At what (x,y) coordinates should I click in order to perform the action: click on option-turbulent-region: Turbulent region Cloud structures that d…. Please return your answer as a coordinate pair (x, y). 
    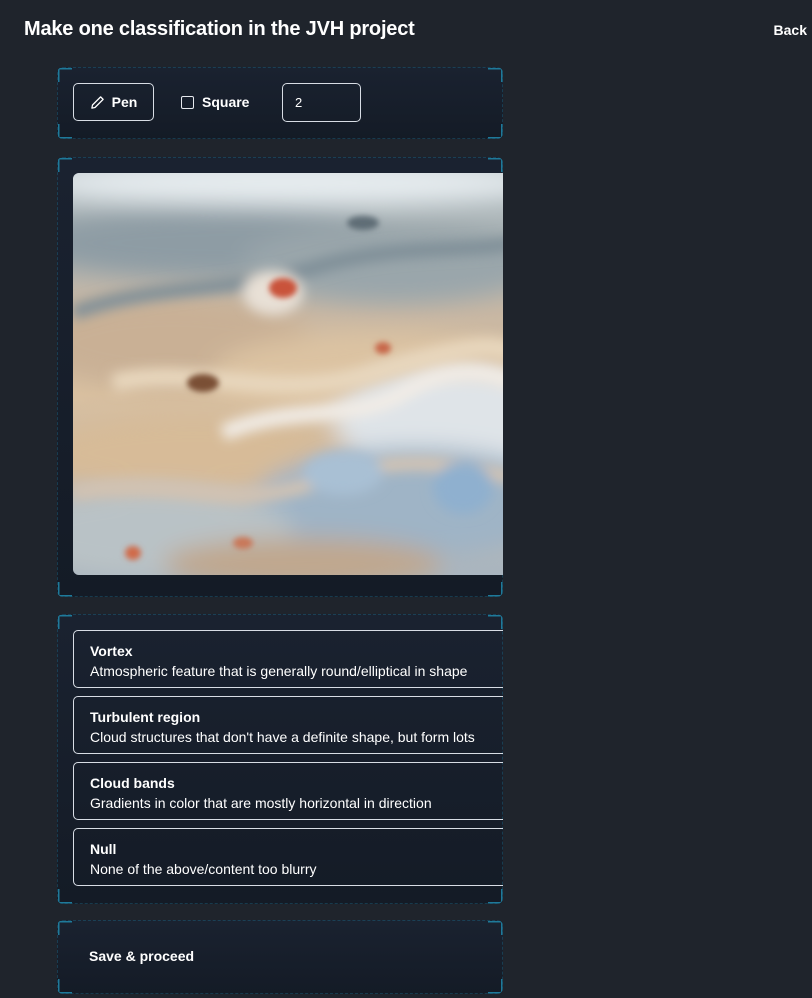
    Looking at the image, I should click on (288, 725).